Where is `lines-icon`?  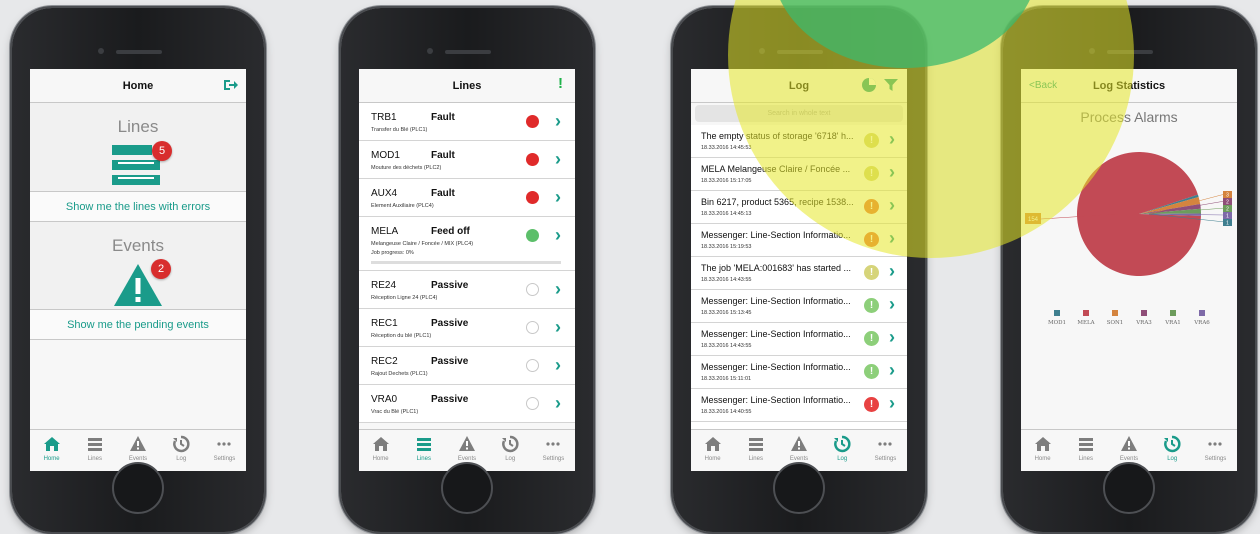
lines-icon is located at coordinates (423, 444).